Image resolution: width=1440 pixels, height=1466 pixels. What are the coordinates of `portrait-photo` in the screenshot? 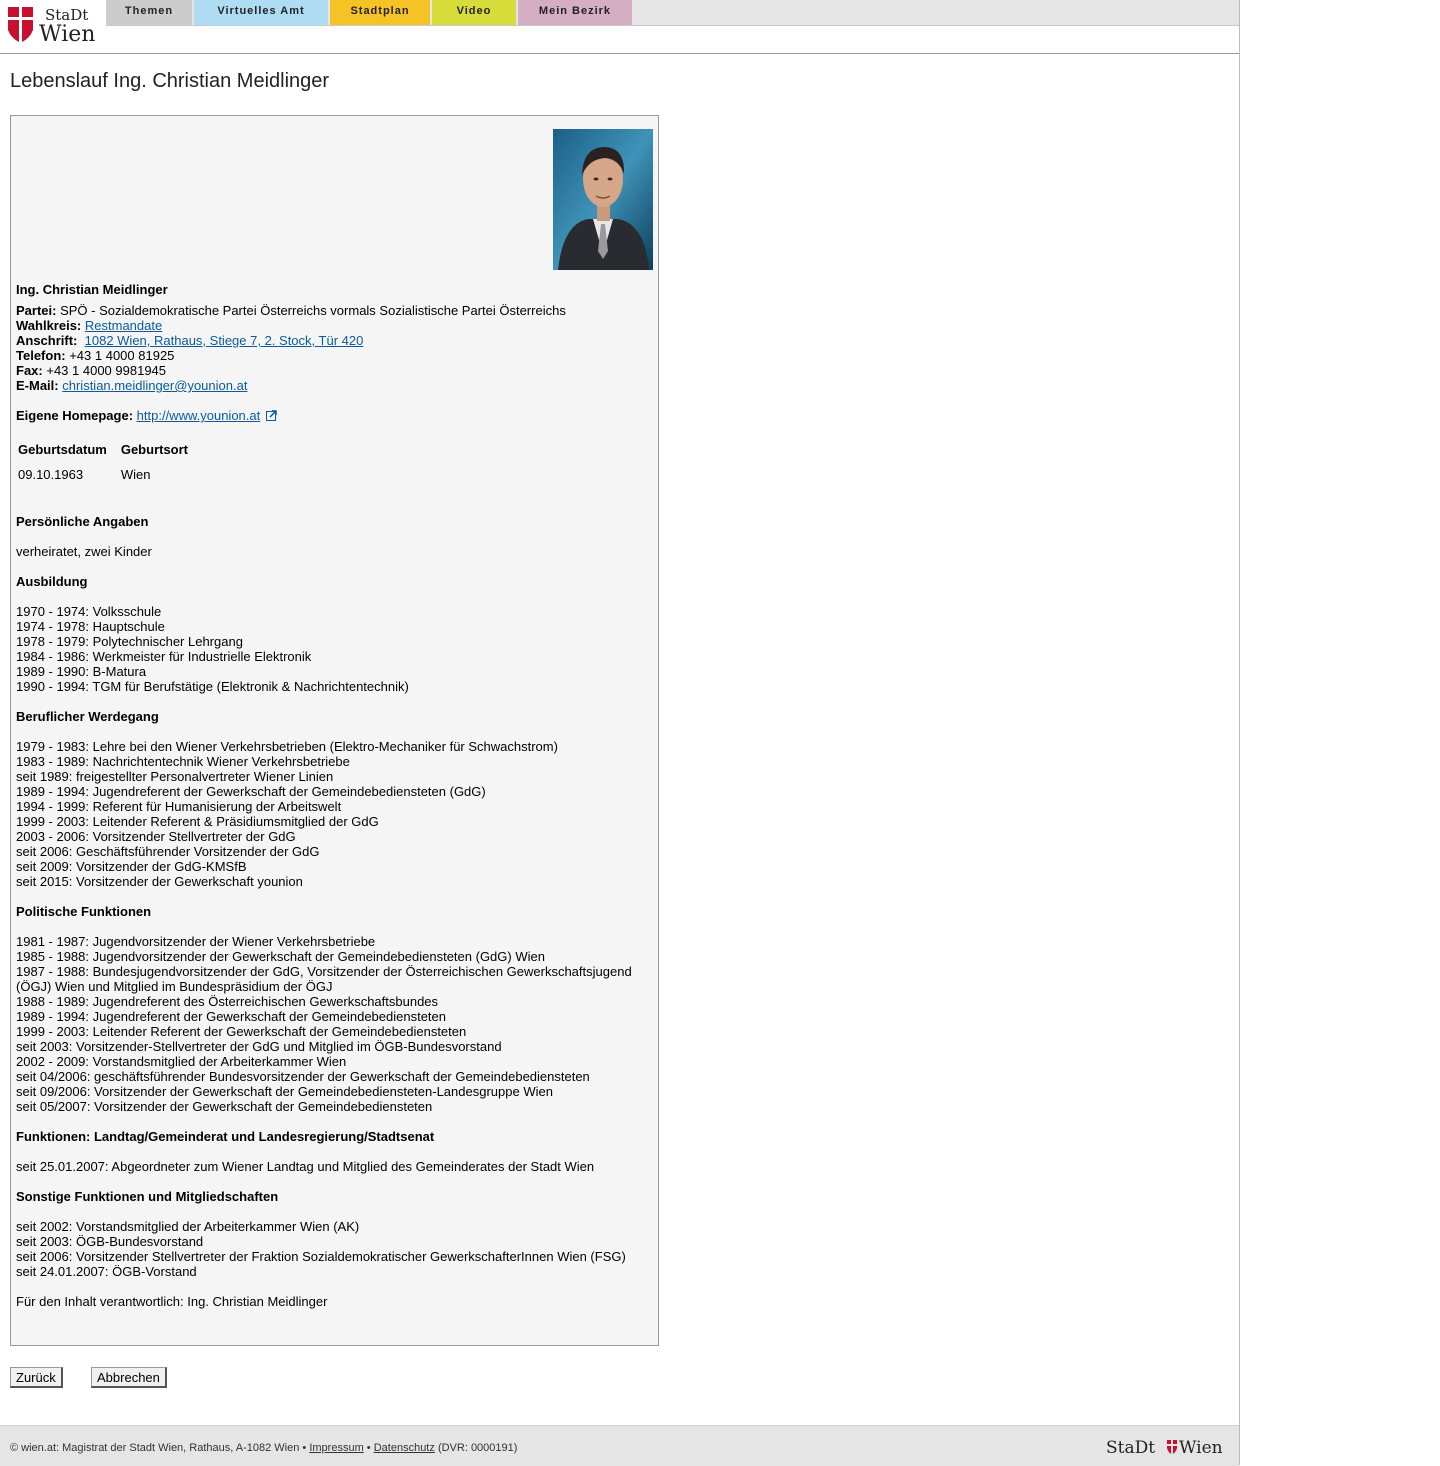 It's located at (603, 199).